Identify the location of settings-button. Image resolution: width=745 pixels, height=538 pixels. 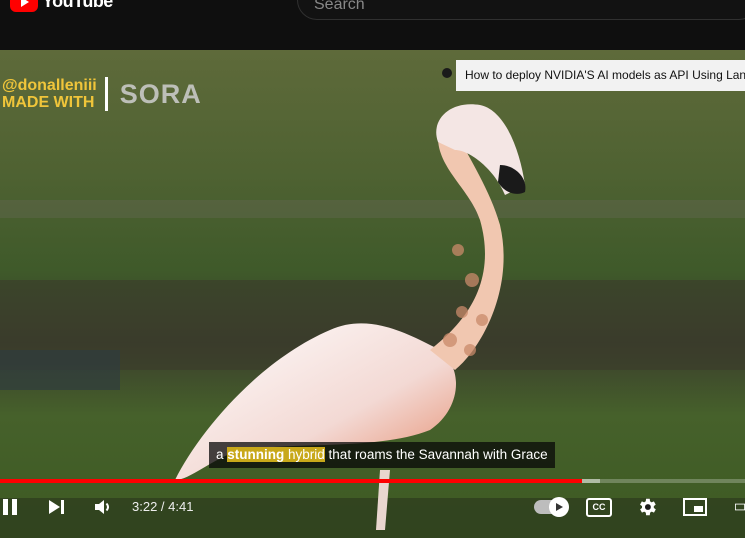
(647, 507).